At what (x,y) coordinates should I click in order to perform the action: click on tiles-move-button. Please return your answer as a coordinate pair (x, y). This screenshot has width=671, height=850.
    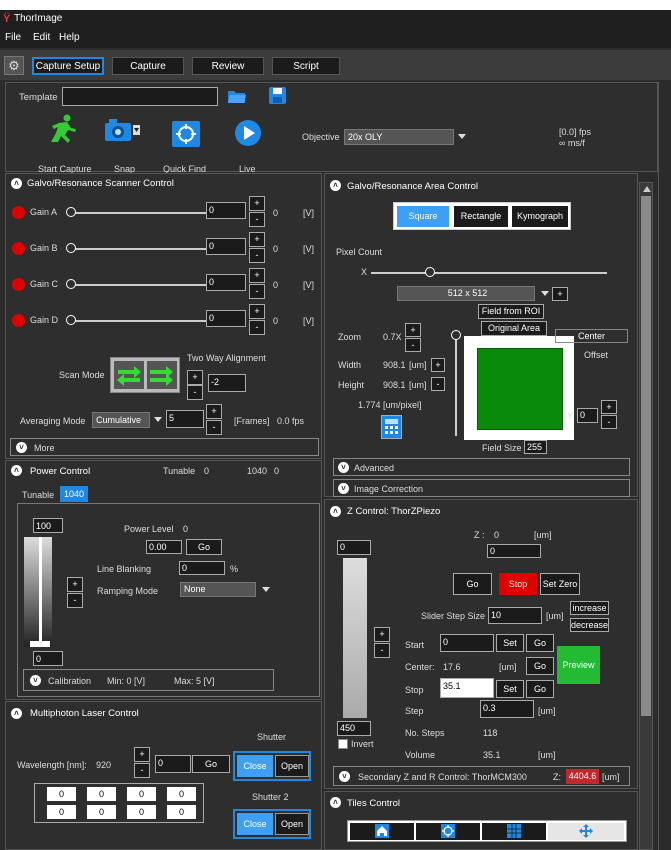
    Looking at the image, I should click on (586, 831).